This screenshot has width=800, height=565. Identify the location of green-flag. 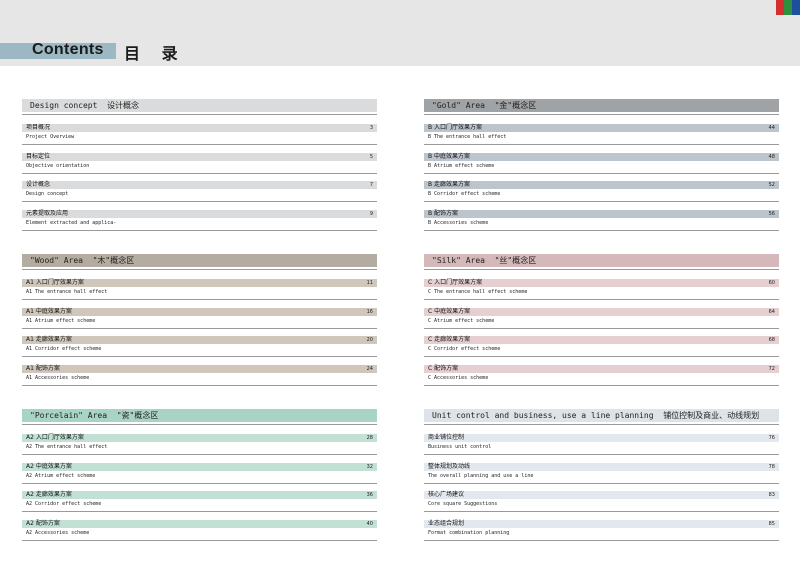
(788, 7).